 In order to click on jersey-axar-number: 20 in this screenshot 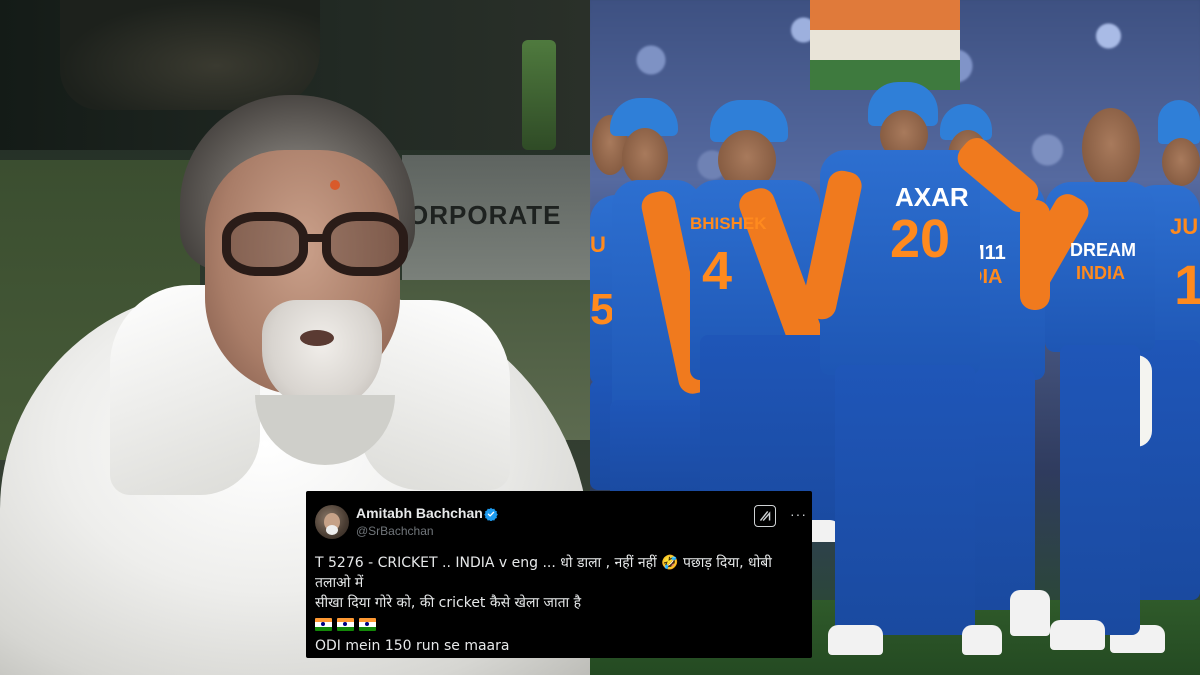, I will do `click(920, 239)`.